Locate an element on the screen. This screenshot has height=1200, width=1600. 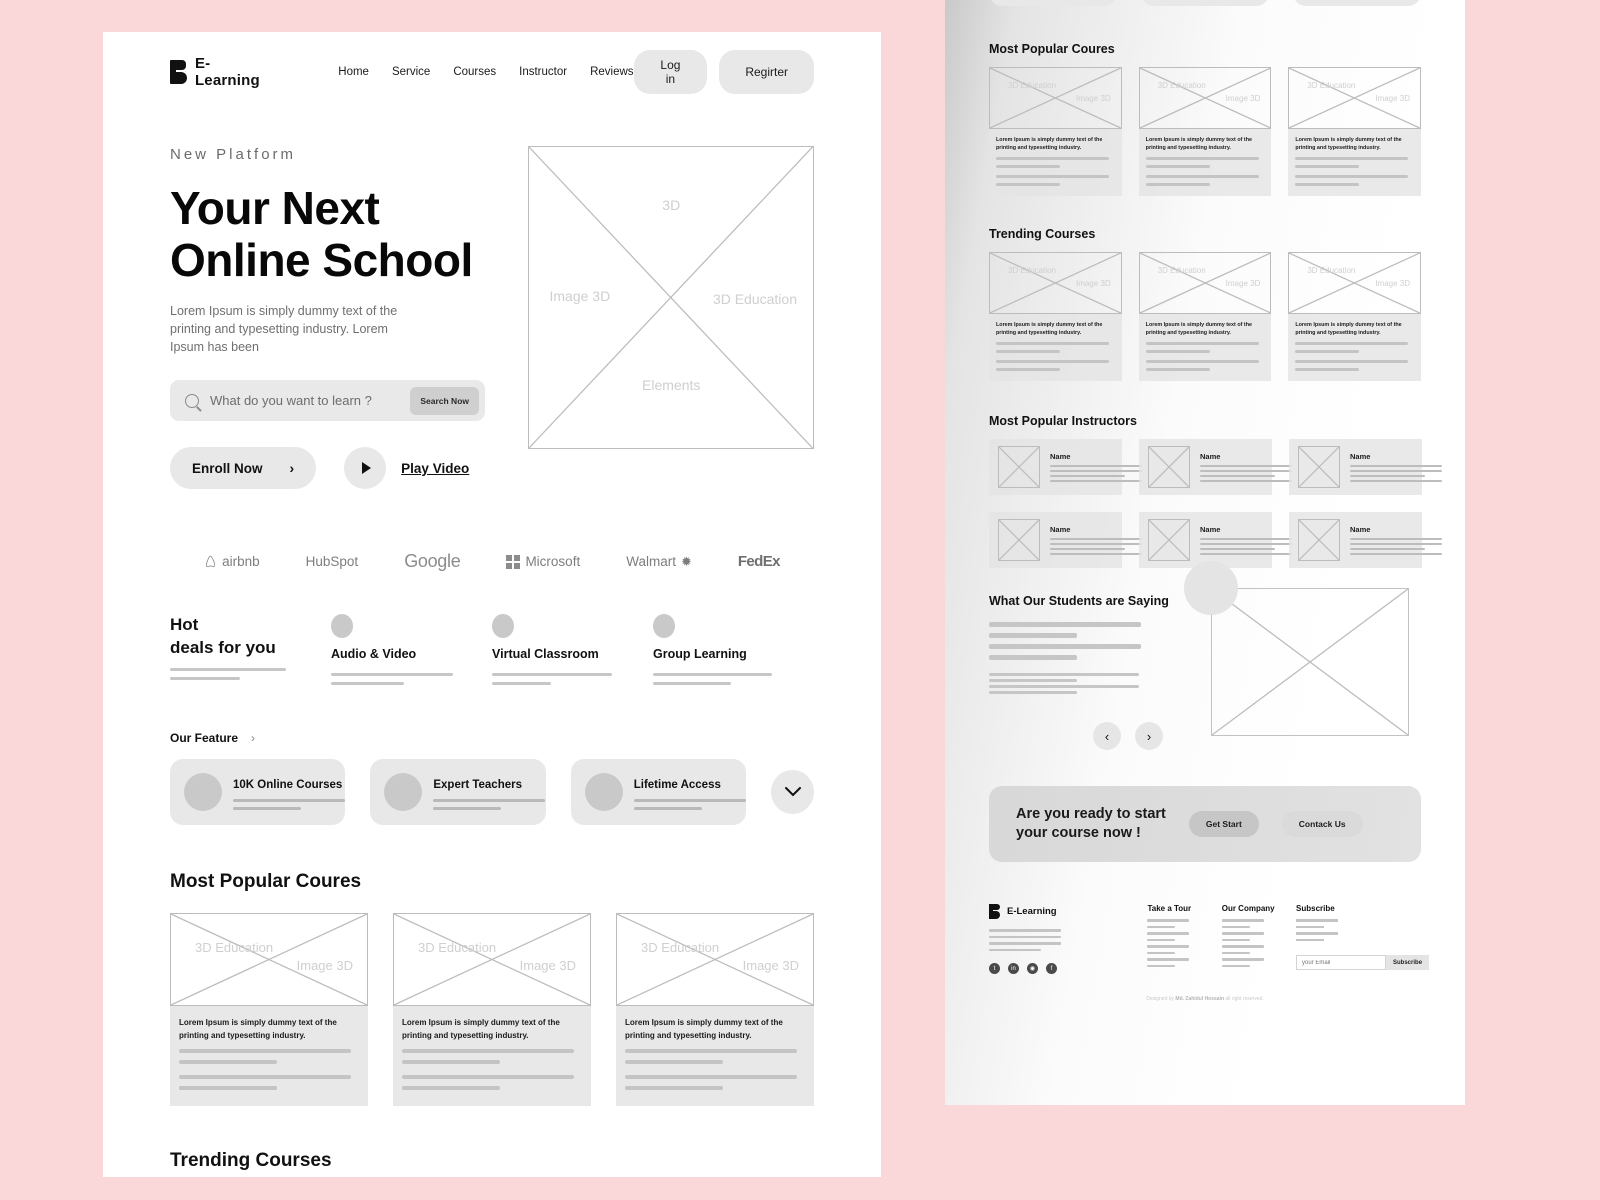
testimonial-nav: ‹ › is located at coordinates (1141, 736).